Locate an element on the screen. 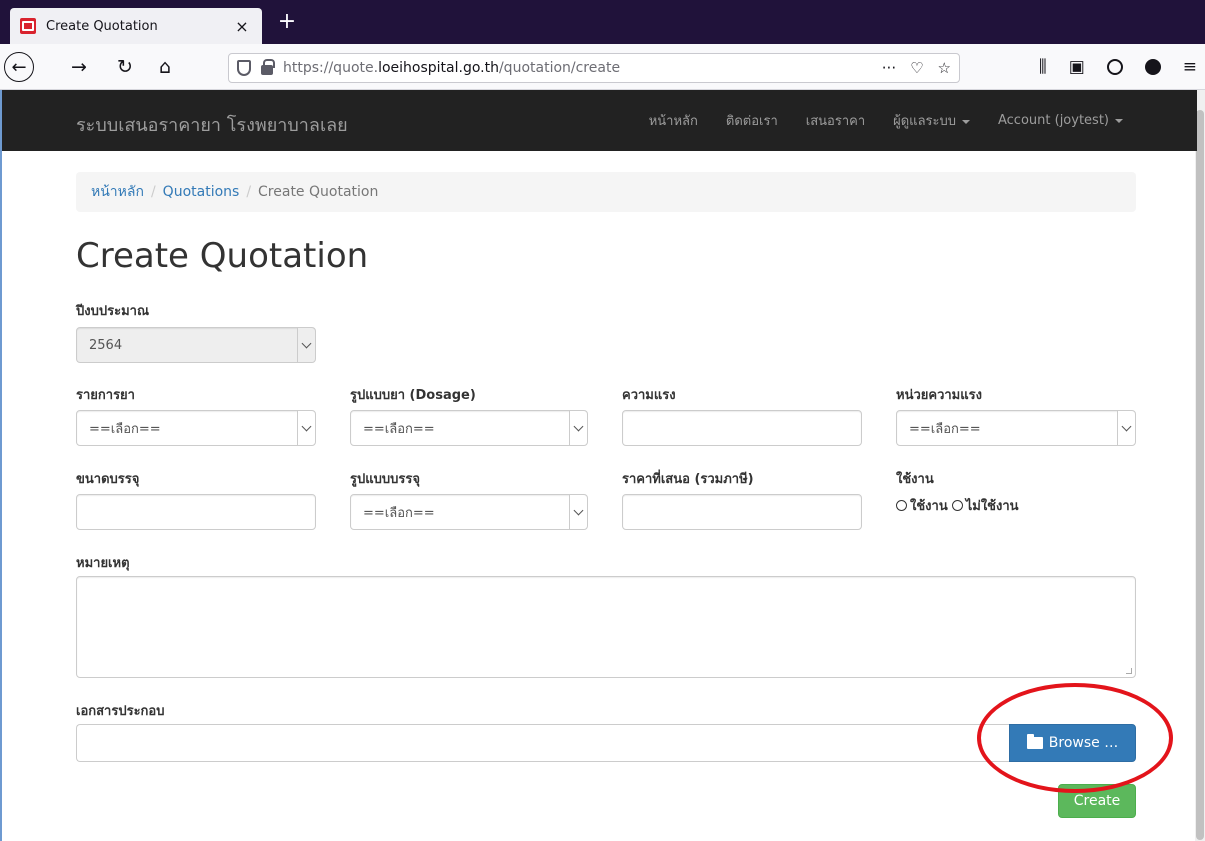 This screenshot has height=841, width=1205. radio-inactive is located at coordinates (957, 505).